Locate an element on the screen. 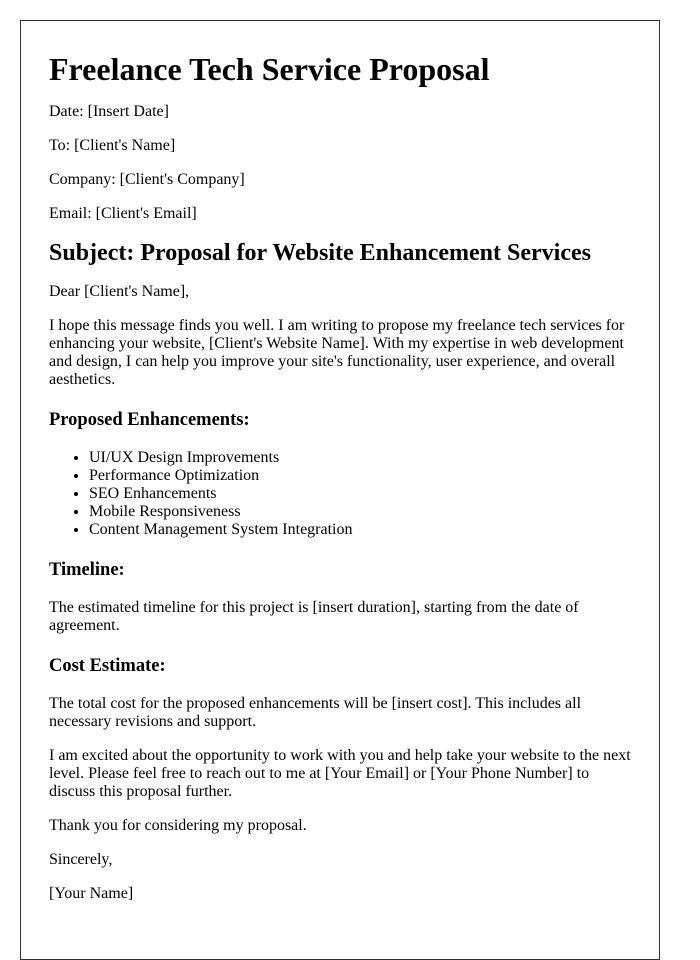  list-item: Performance Optimization is located at coordinates (364, 476).